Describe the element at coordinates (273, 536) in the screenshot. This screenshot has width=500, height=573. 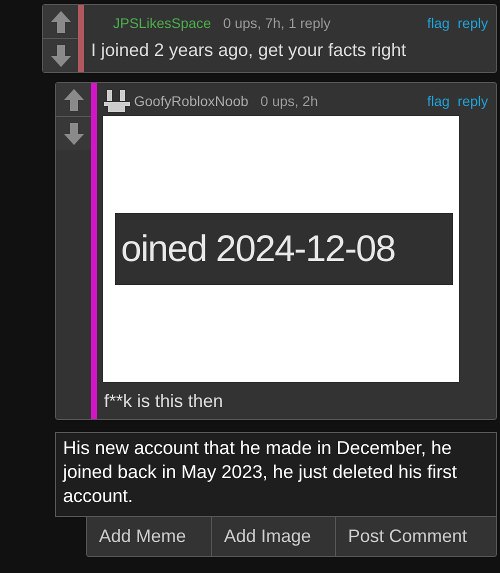
I see `add-image-button: Add Image` at that location.